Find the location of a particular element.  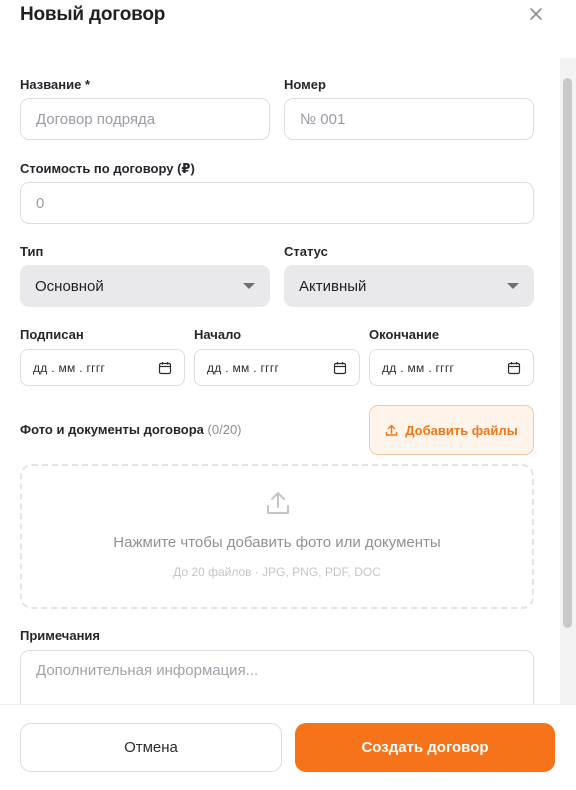

number-input: № 001 is located at coordinates (409, 119).